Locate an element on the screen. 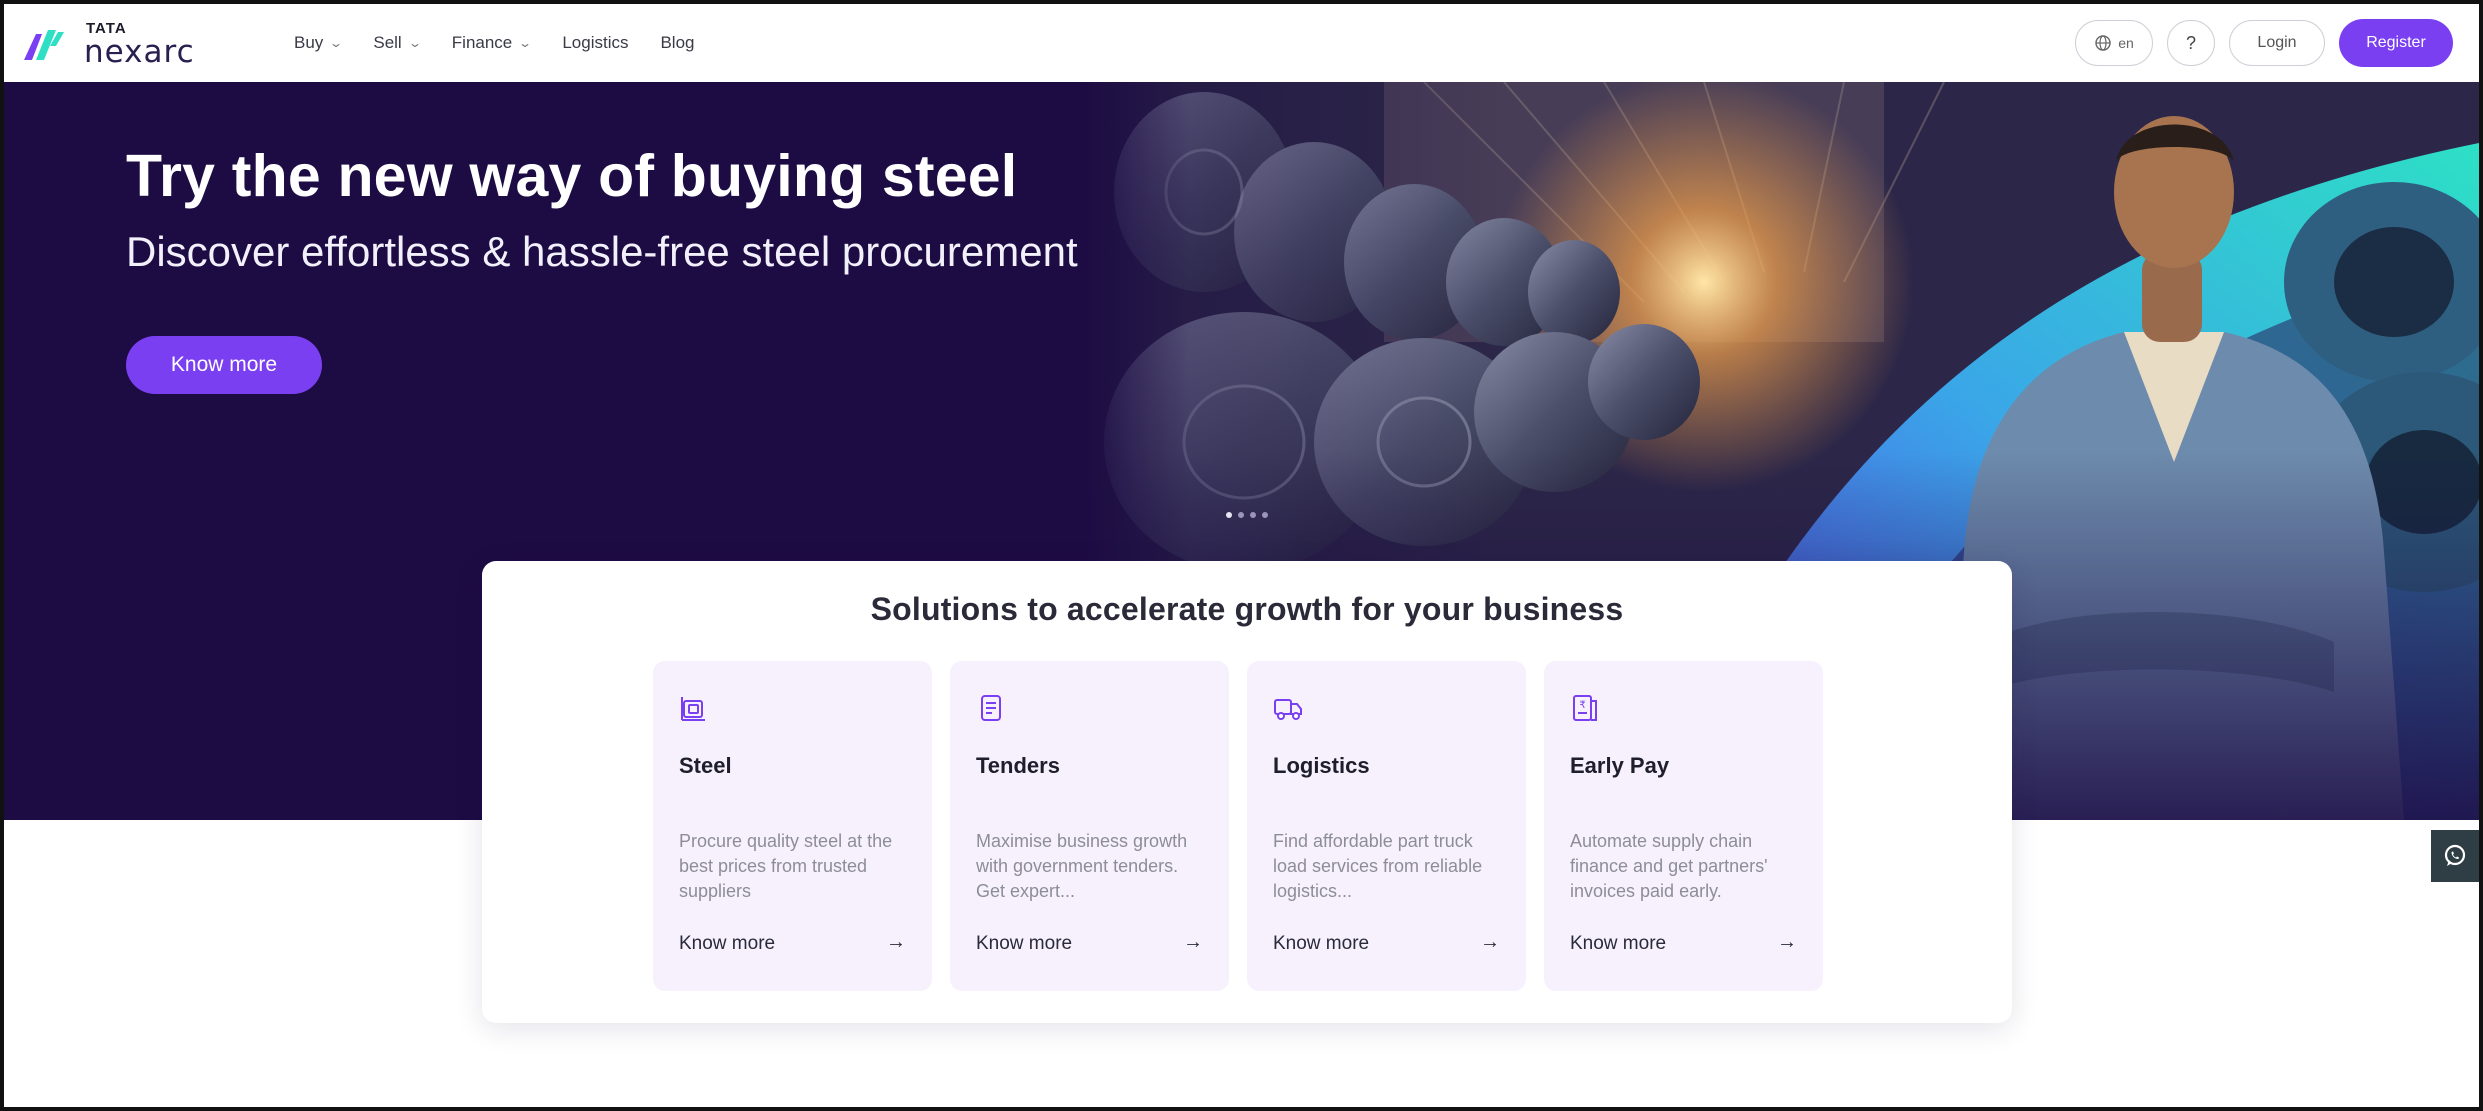 This screenshot has width=2483, height=1111. language-selector: en is located at coordinates (2114, 43).